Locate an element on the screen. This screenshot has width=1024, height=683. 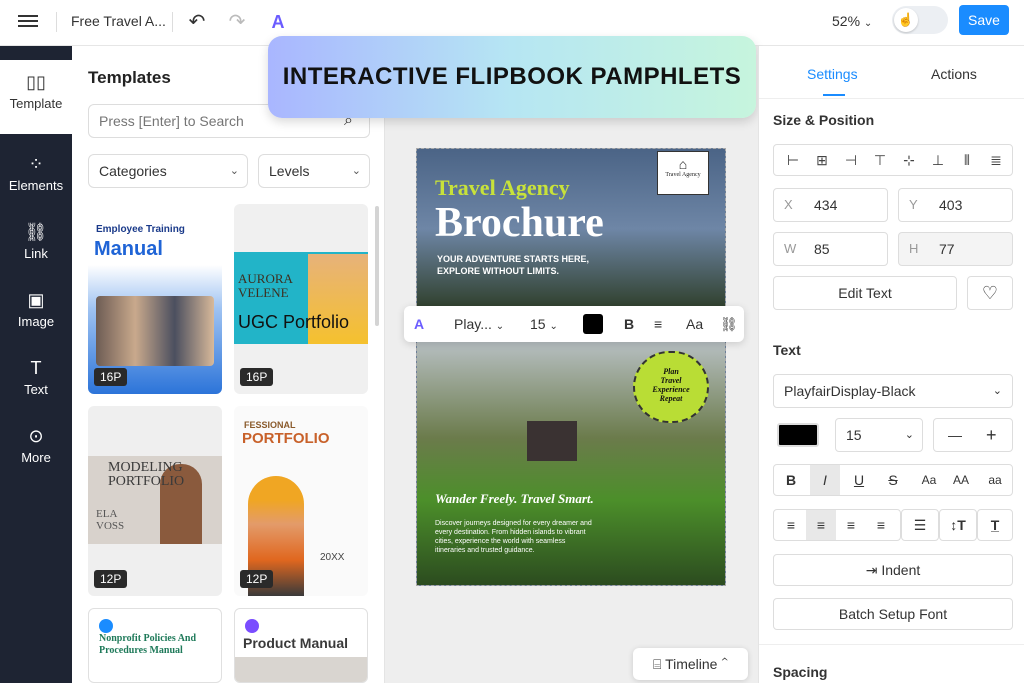
template-card: Employee Training Manual 16P is located at coordinates (155, 299).